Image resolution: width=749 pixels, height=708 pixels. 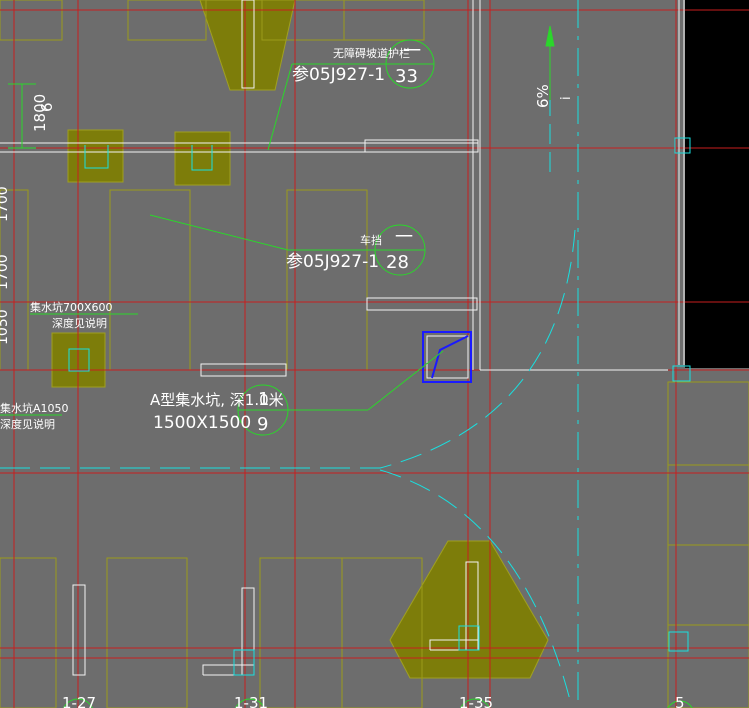 What do you see at coordinates (447, 357) in the screenshot?
I see `sump-pit` at bounding box center [447, 357].